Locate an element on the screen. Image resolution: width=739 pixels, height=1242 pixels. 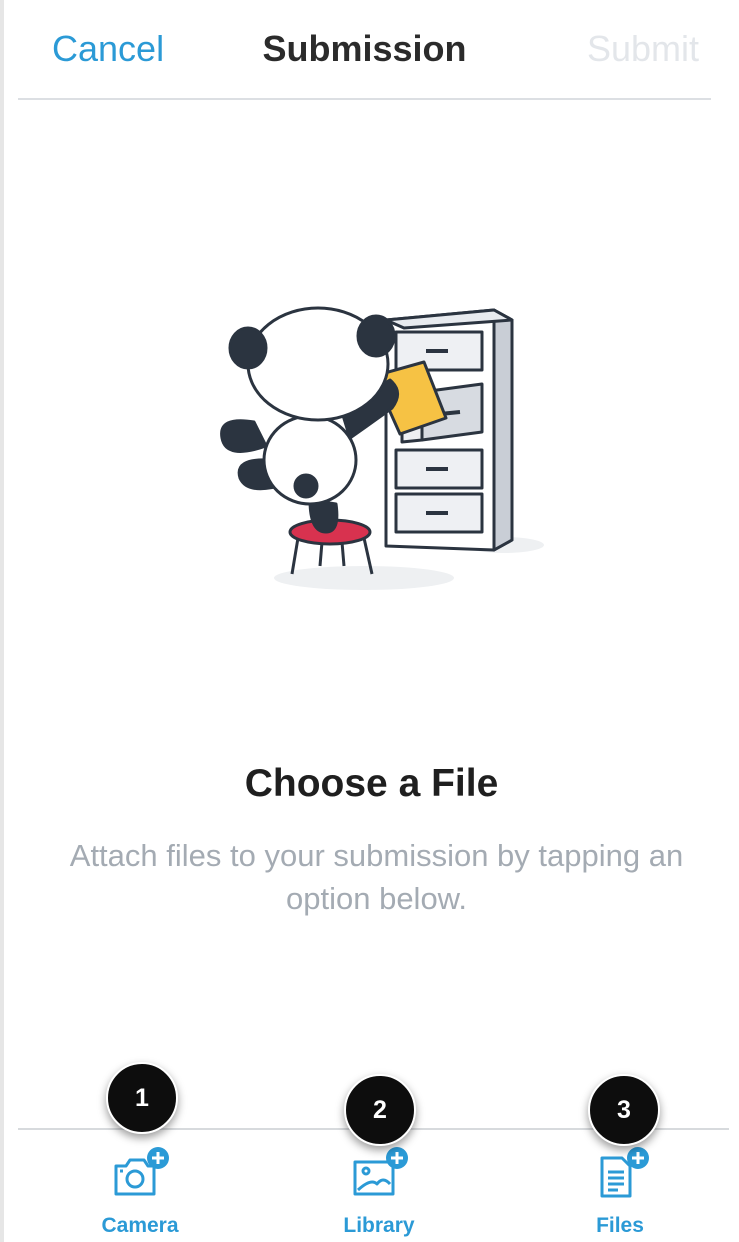
submit-button: Submit is located at coordinates (643, 49).